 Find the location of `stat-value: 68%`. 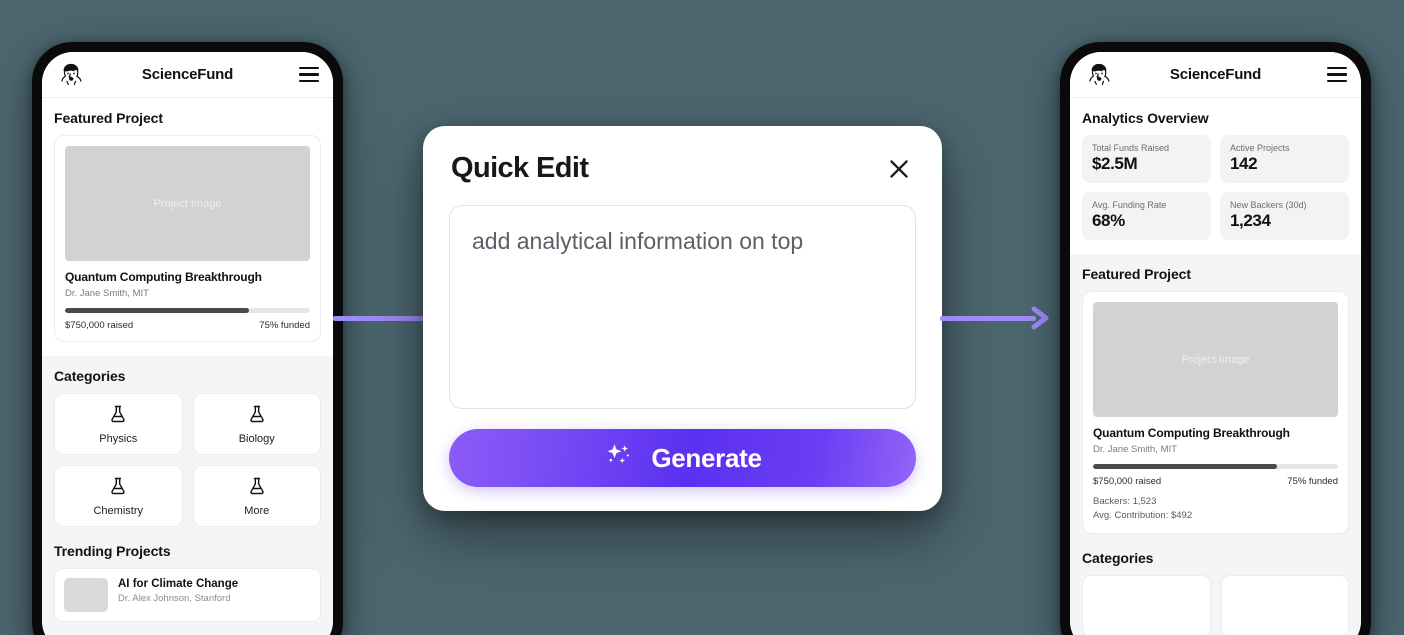

stat-value: 68% is located at coordinates (1108, 220).